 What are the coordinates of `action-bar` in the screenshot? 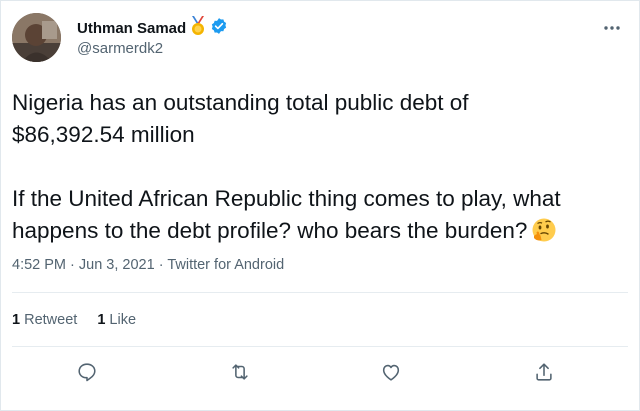 It's located at (320, 376).